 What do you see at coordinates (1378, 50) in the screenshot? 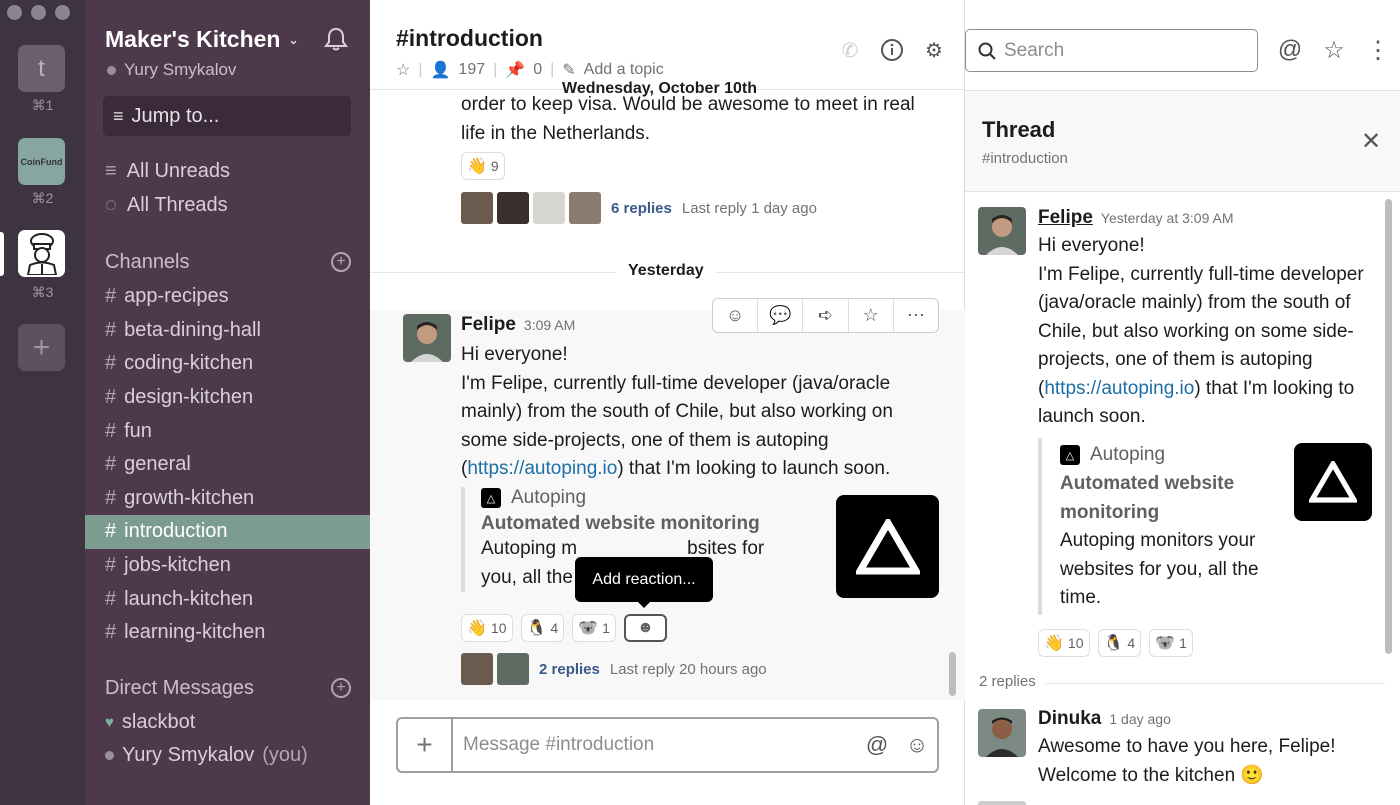
I see `more-vertical-icon: ⋮` at bounding box center [1378, 50].